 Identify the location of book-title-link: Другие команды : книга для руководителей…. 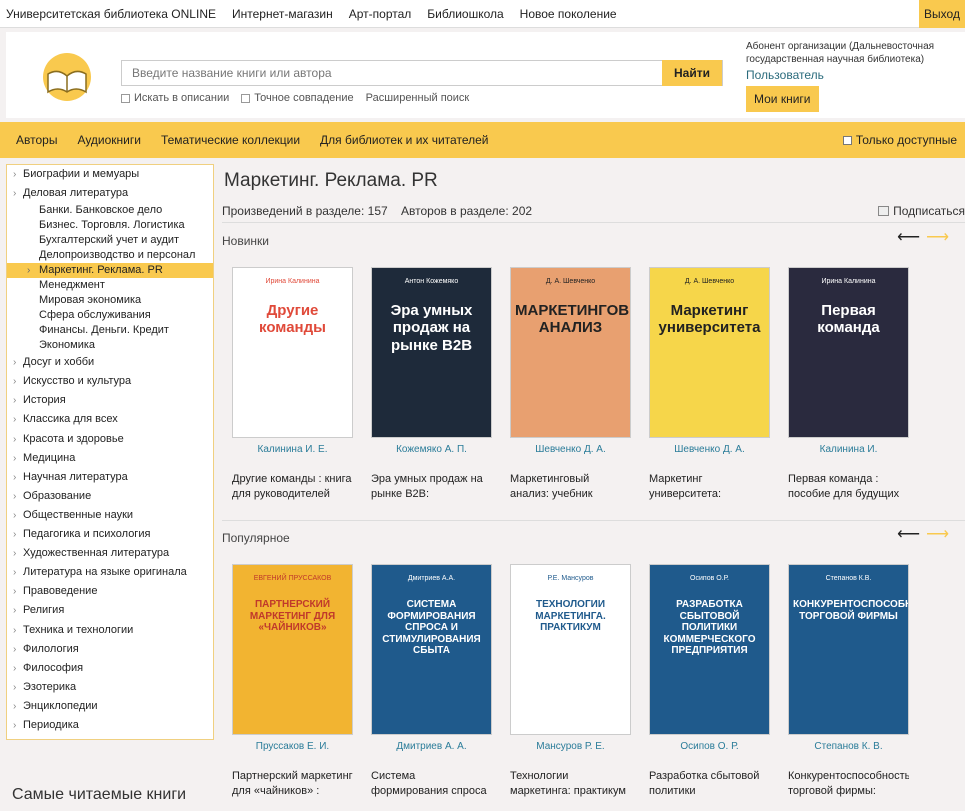
(292, 487).